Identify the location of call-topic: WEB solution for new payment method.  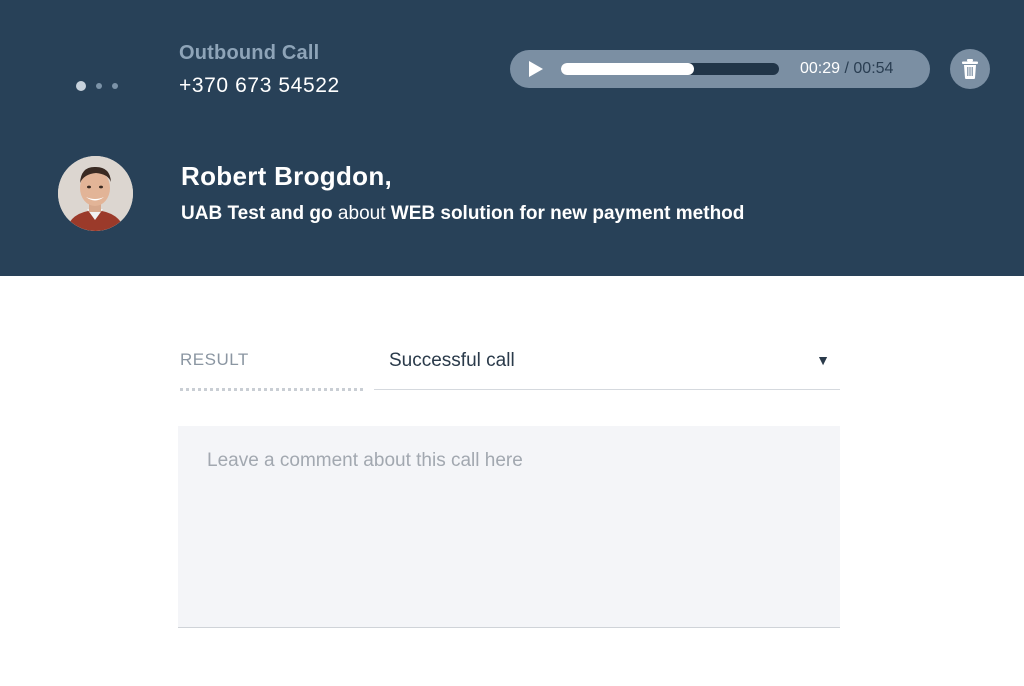
(567, 213).